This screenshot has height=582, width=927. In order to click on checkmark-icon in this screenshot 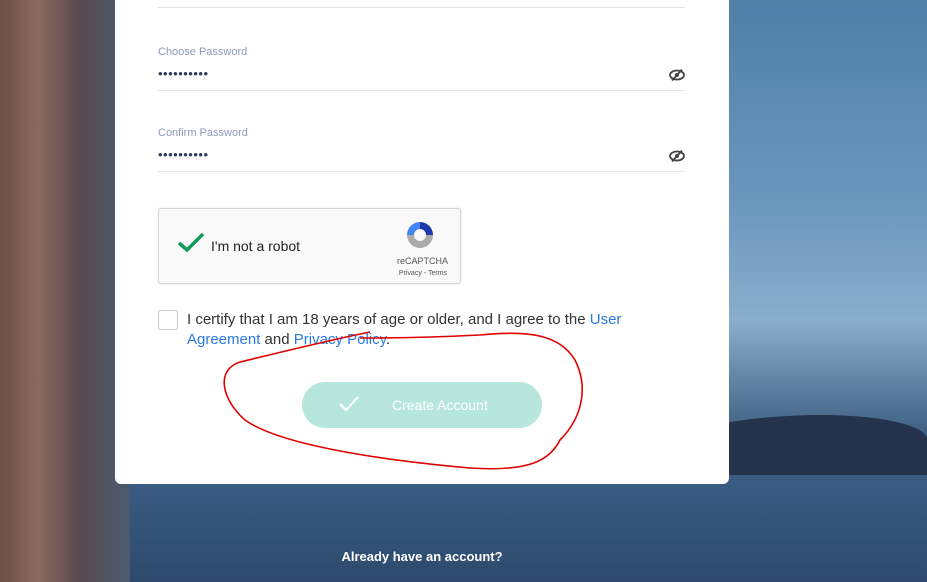, I will do `click(191, 242)`.